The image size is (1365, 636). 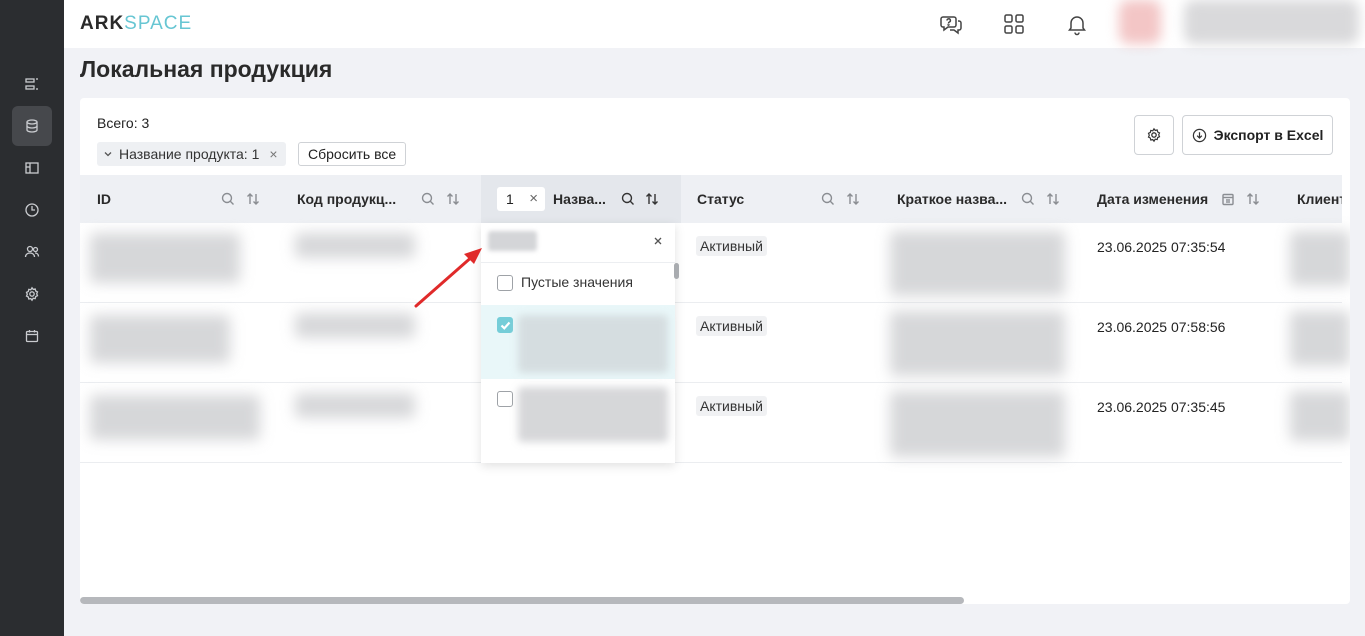 What do you see at coordinates (180, 199) in the screenshot?
I see `column-header-id: ID` at bounding box center [180, 199].